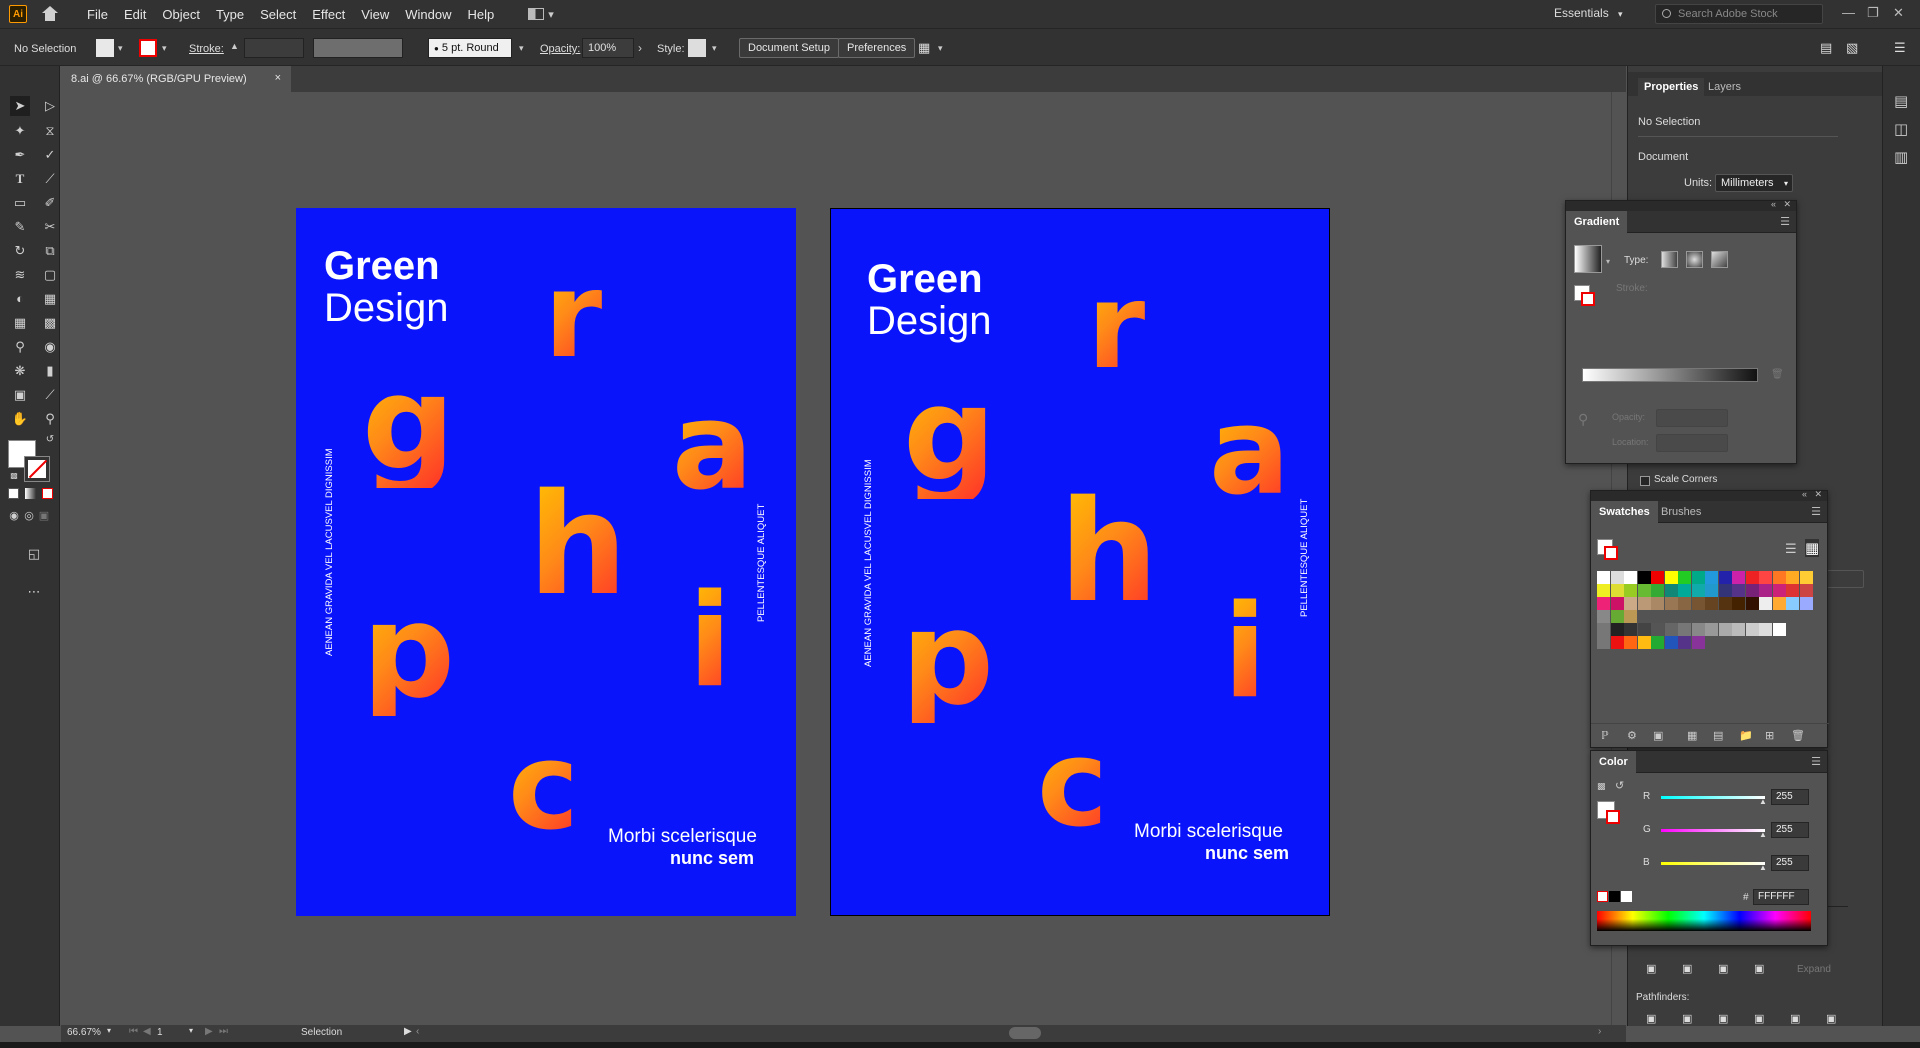 The height and width of the screenshot is (1048, 1920). I want to click on new-group-icon: 📁, so click(1746, 735).